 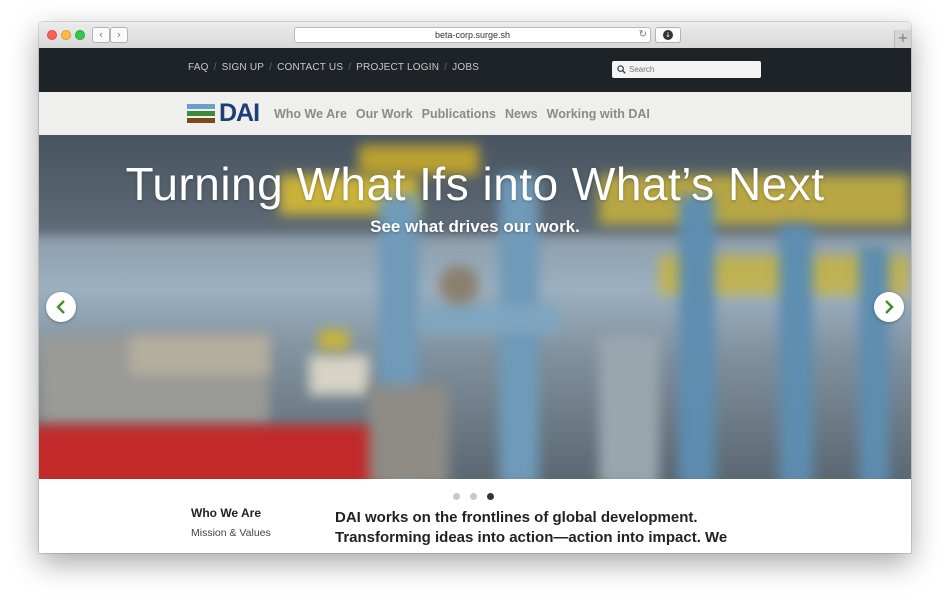 What do you see at coordinates (226, 513) in the screenshot?
I see `sidebar-title: Who We Are` at bounding box center [226, 513].